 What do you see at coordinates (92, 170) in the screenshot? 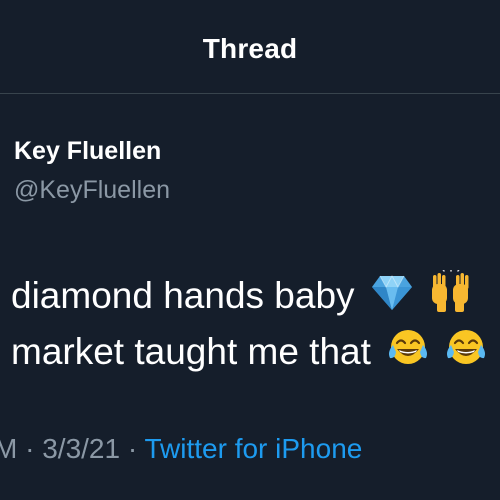
I see `tweet-author: Key Fluellen @KeyFluellen` at bounding box center [92, 170].